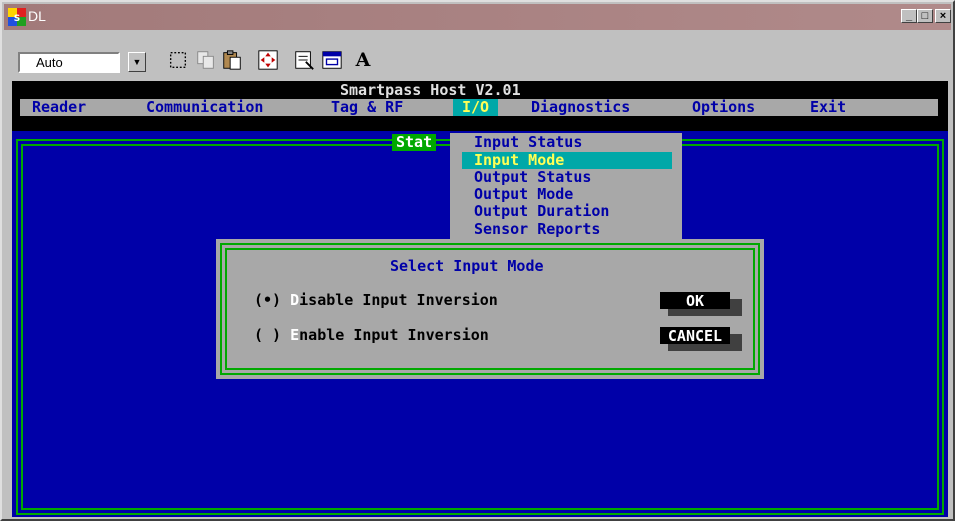 The image size is (955, 521). What do you see at coordinates (304, 60) in the screenshot?
I see `properties-icon` at bounding box center [304, 60].